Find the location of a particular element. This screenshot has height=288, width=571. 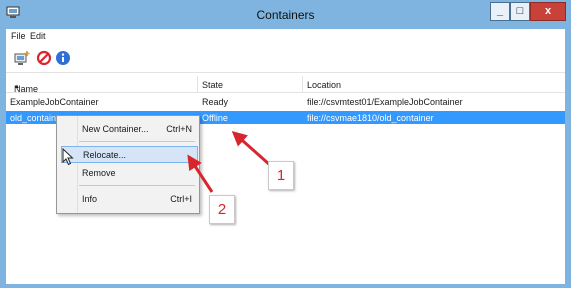

annotation-arrows is located at coordinates (229, 162).